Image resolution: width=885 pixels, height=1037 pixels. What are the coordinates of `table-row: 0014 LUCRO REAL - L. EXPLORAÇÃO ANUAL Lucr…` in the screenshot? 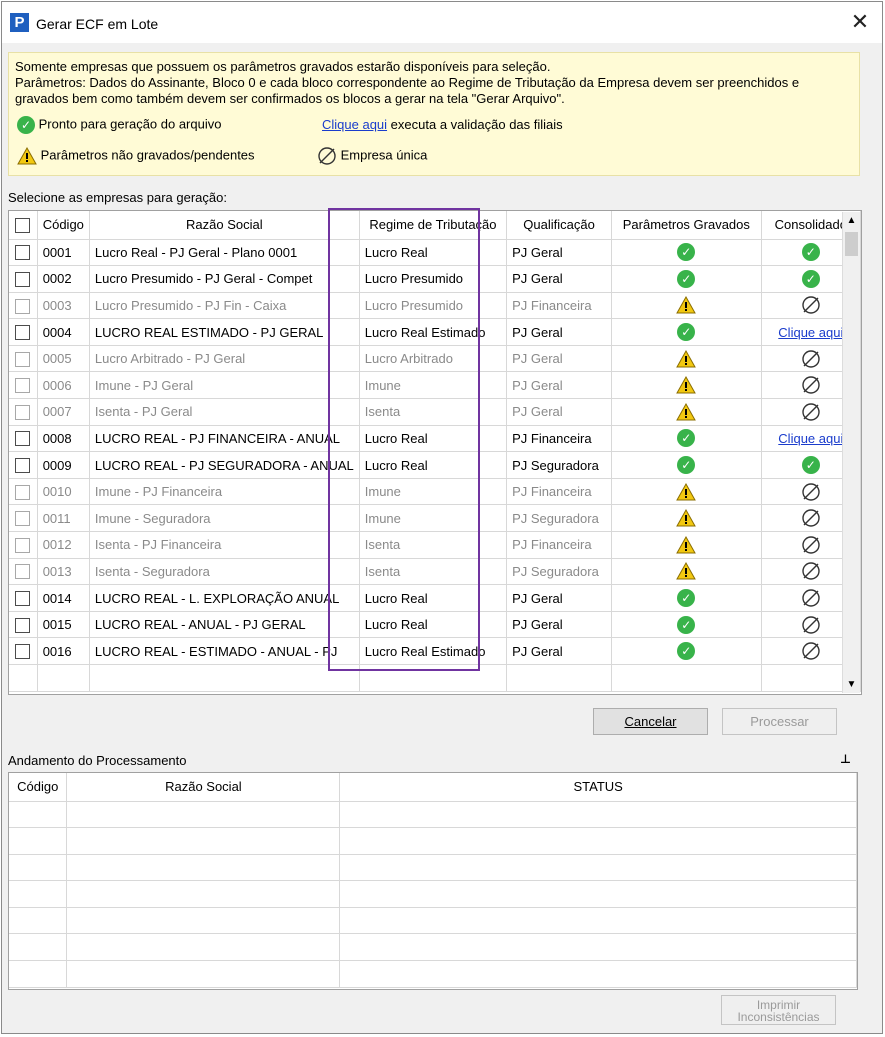 It's located at (435, 598).